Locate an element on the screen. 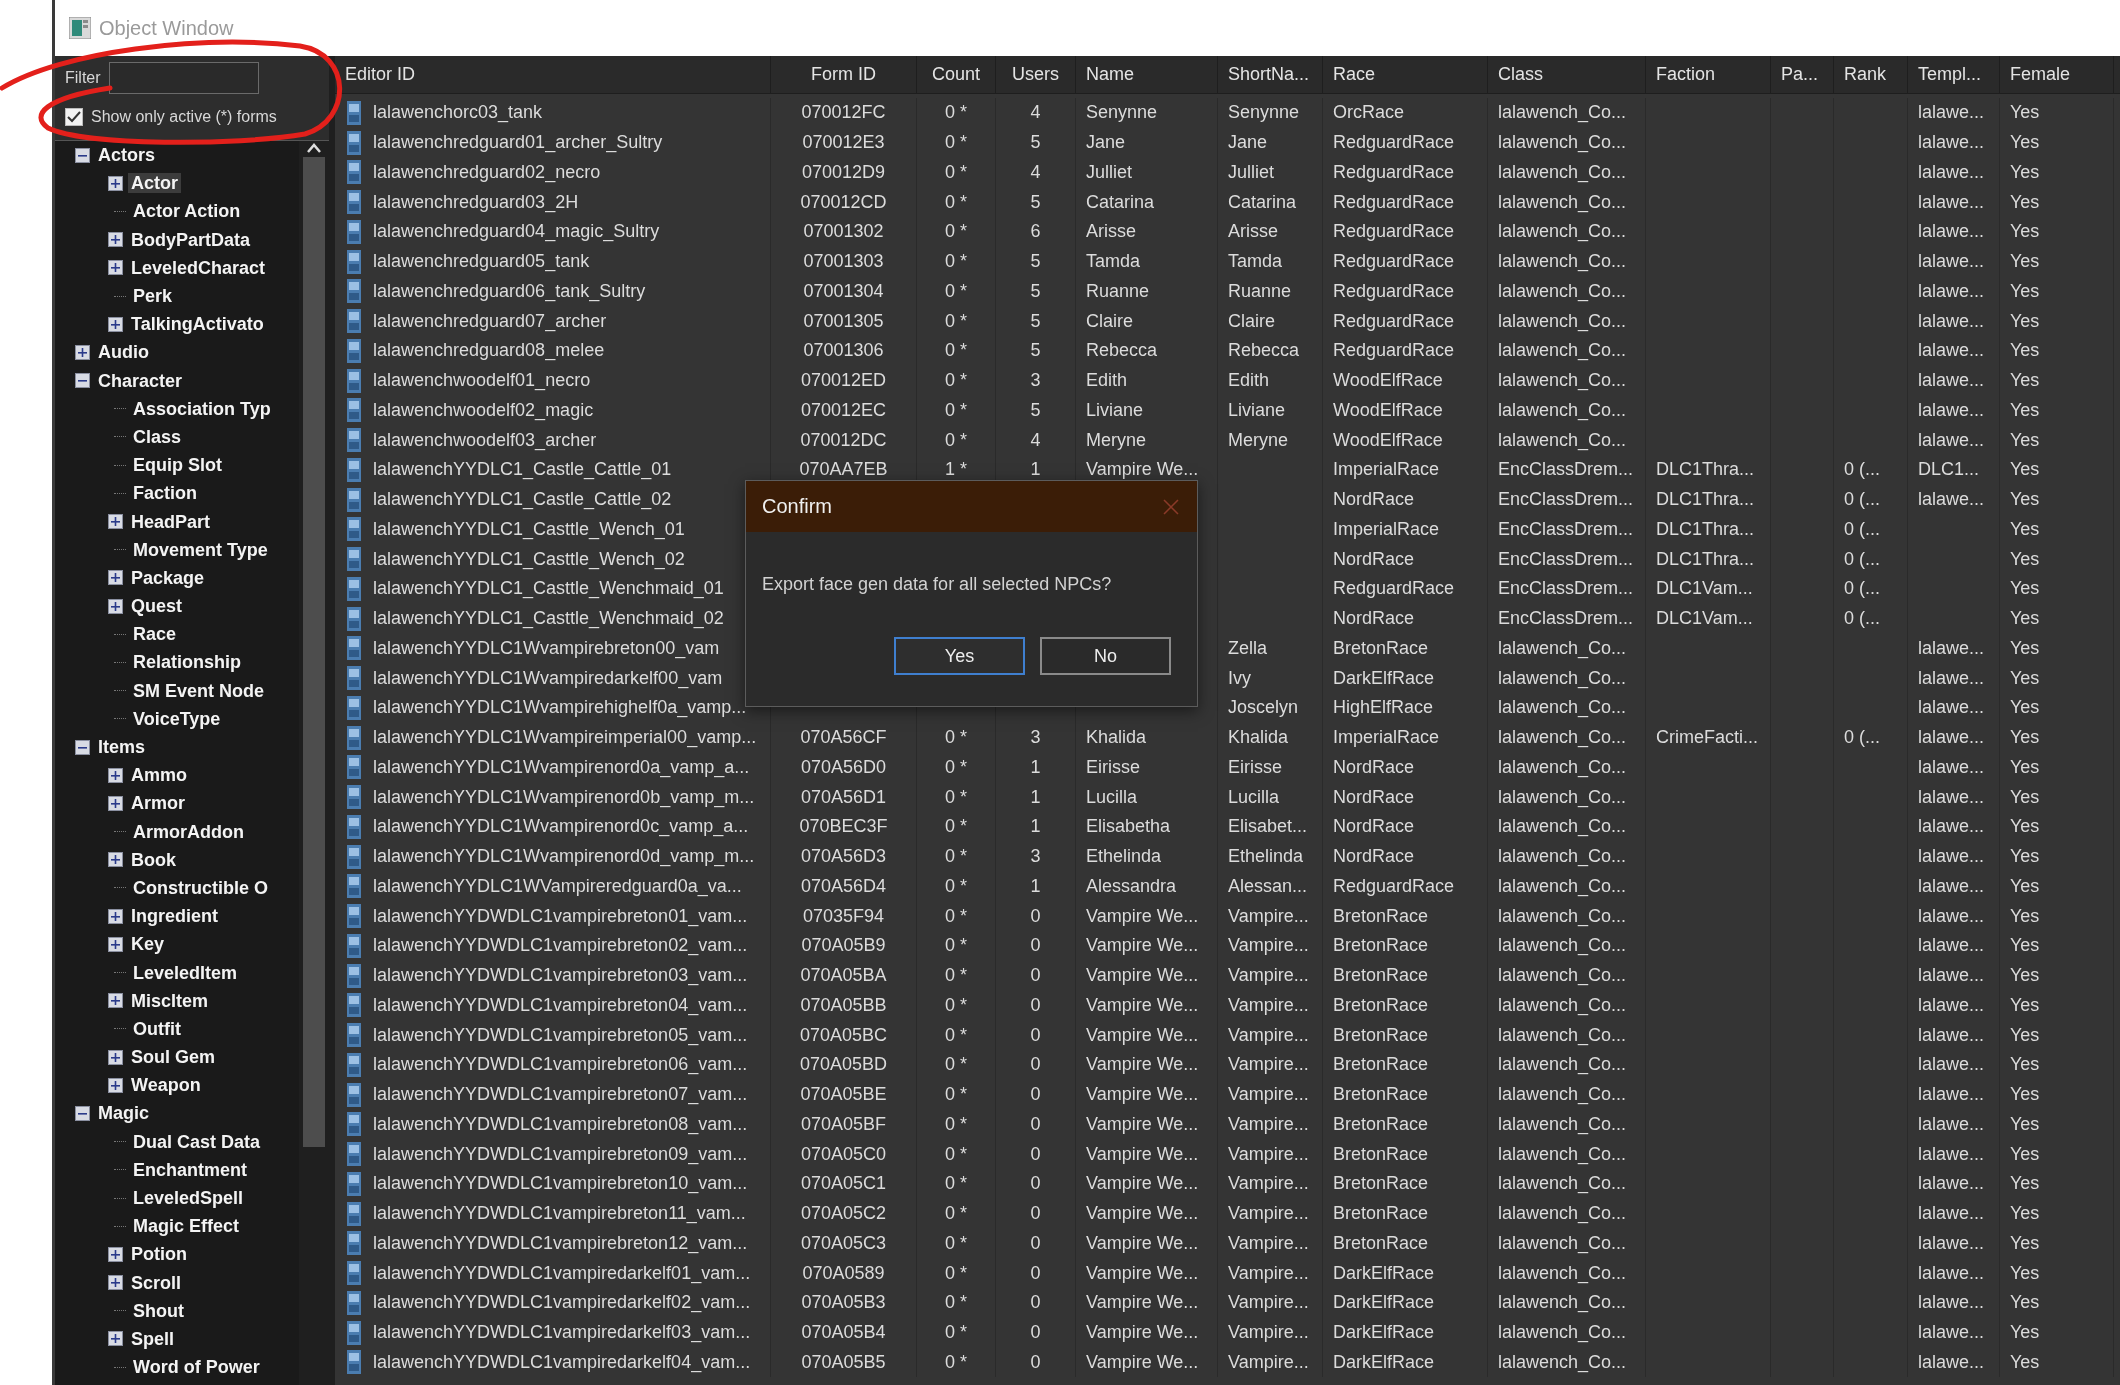 Image resolution: width=2120 pixels, height=1385 pixels. tree-item: LeveledSpell is located at coordinates (188, 1198).